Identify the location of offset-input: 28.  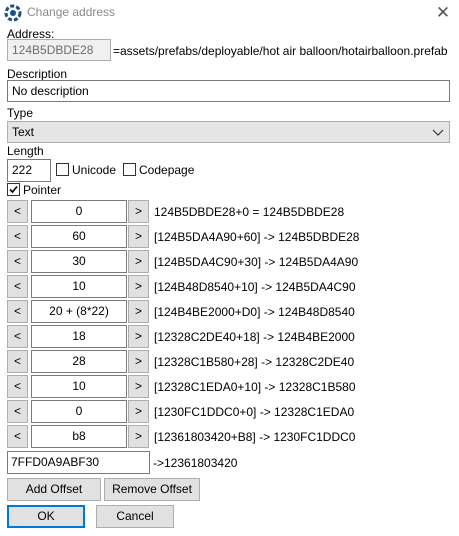
(79, 361).